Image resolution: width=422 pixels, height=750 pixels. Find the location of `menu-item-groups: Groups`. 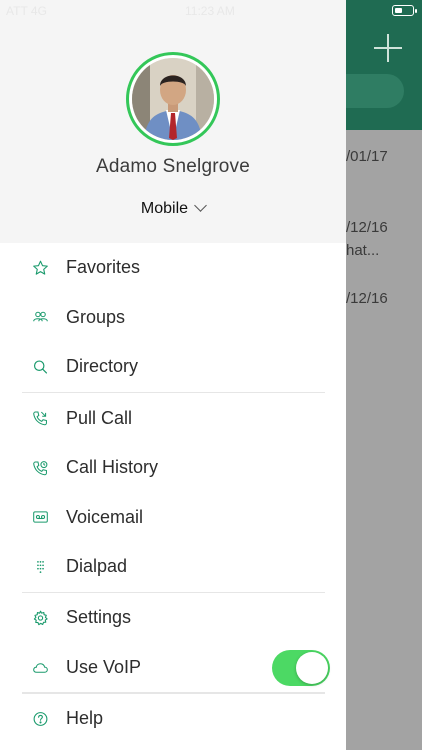

menu-item-groups: Groups is located at coordinates (173, 318).